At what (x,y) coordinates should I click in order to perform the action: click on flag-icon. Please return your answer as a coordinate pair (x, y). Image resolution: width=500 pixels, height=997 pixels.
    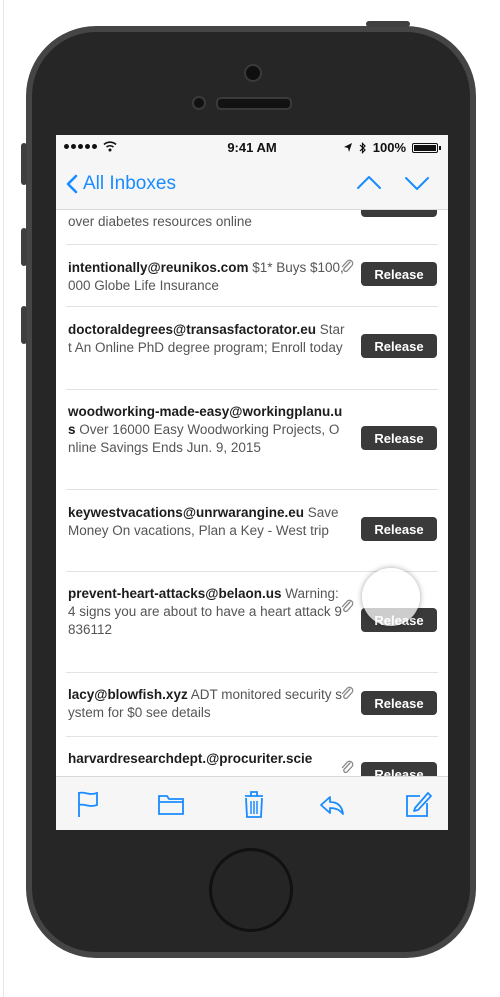
    Looking at the image, I should click on (88, 804).